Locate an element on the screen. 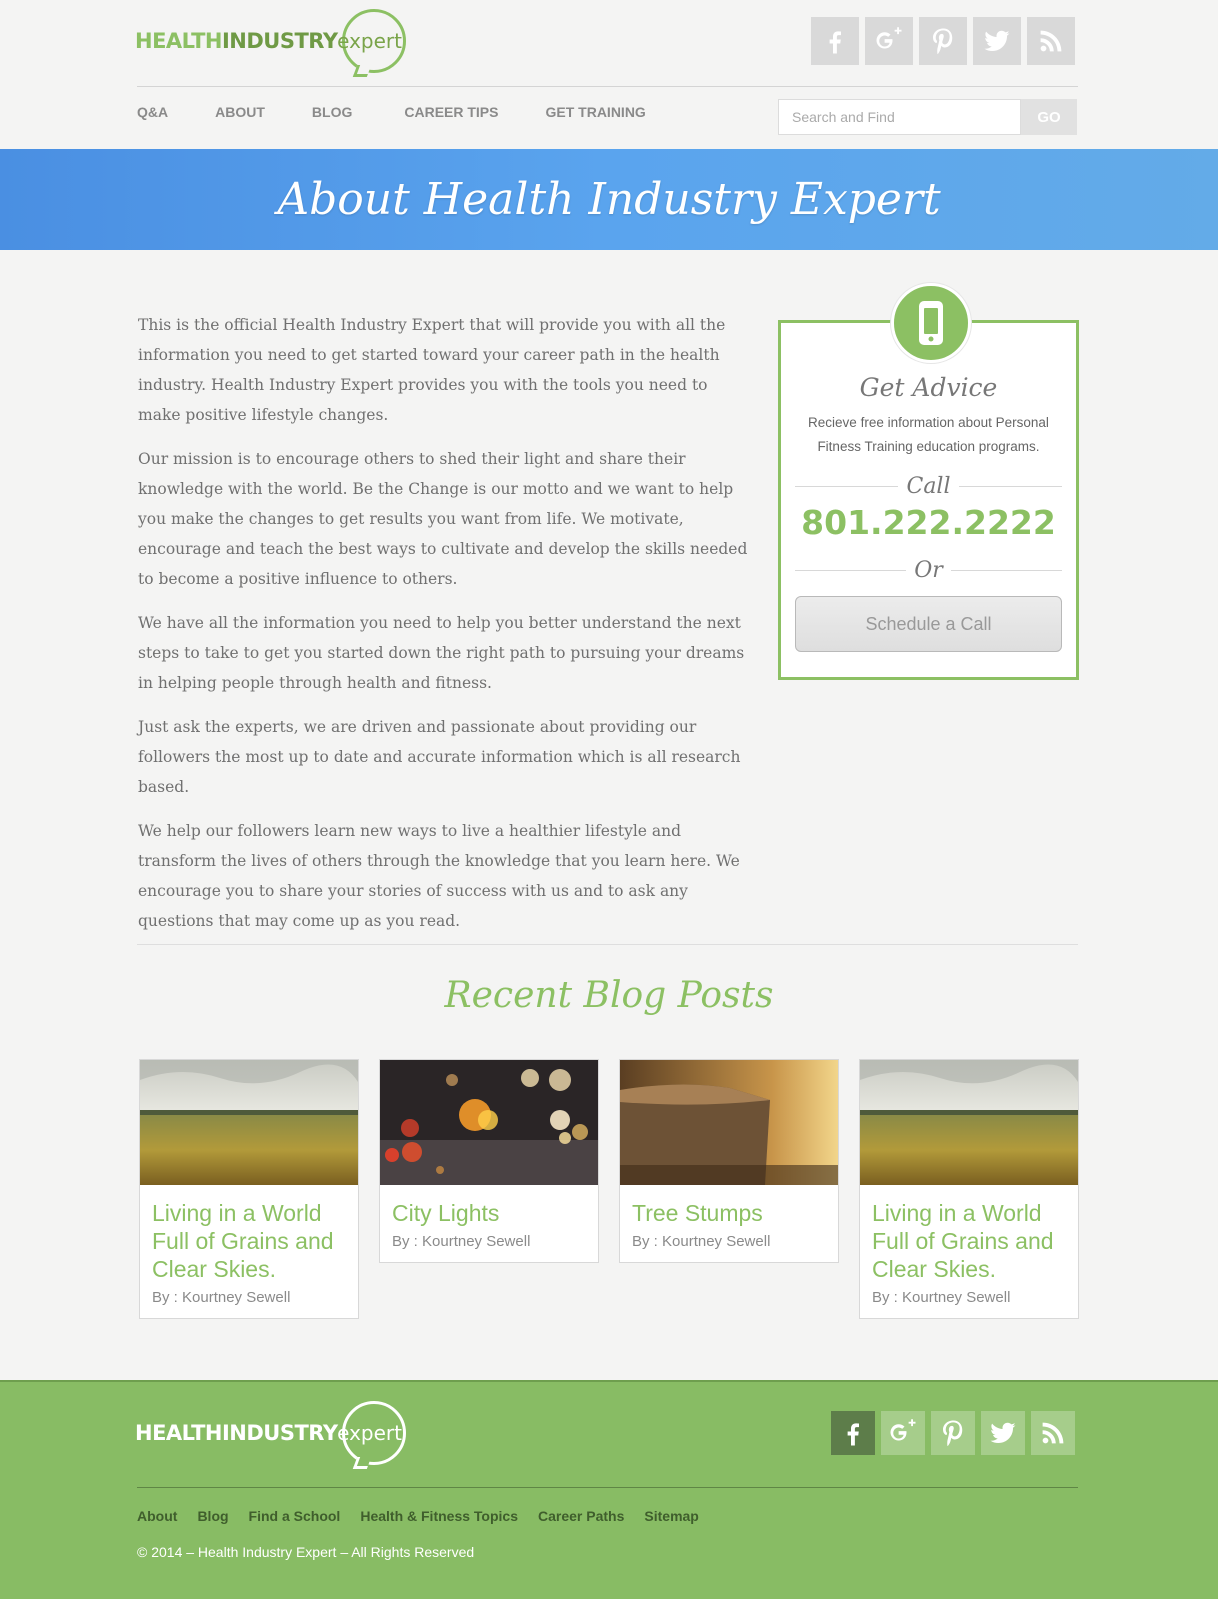  phone-icon is located at coordinates (931, 323).